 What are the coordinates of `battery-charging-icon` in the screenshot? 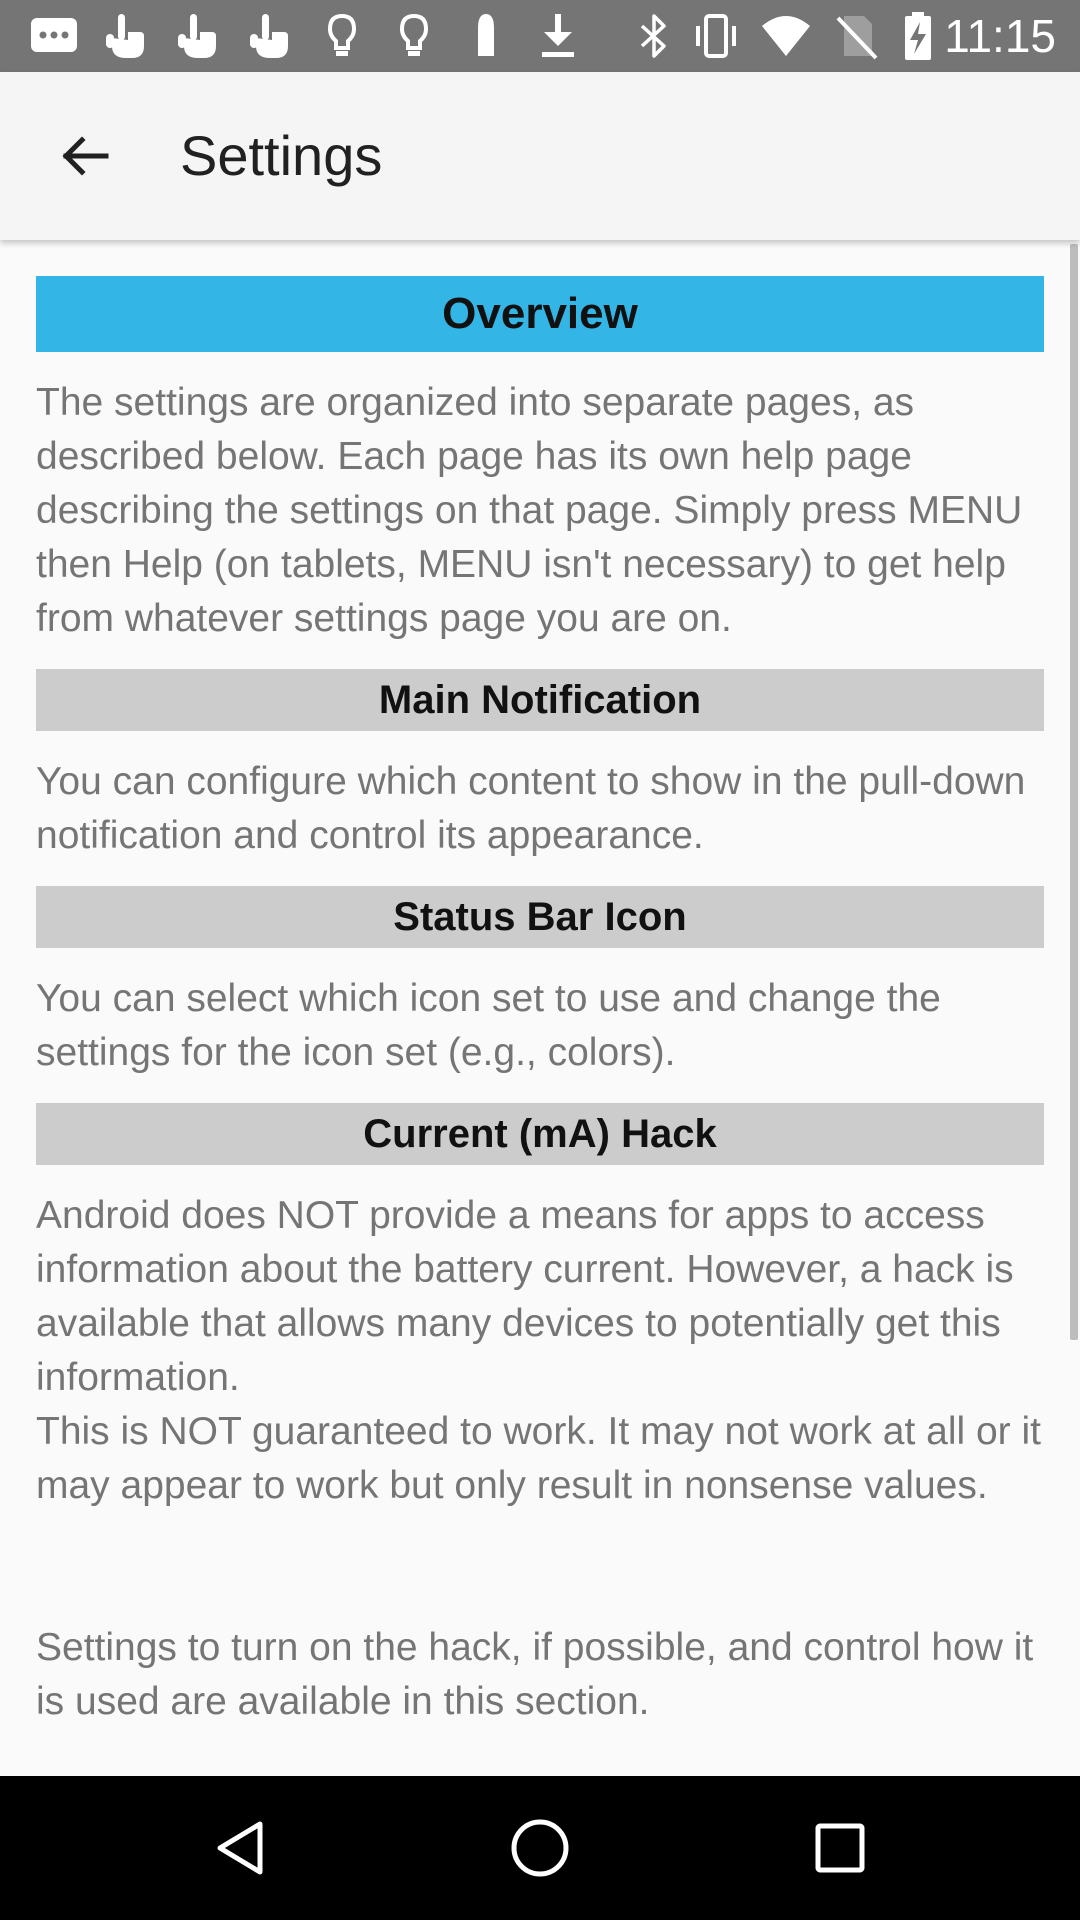 It's located at (918, 36).